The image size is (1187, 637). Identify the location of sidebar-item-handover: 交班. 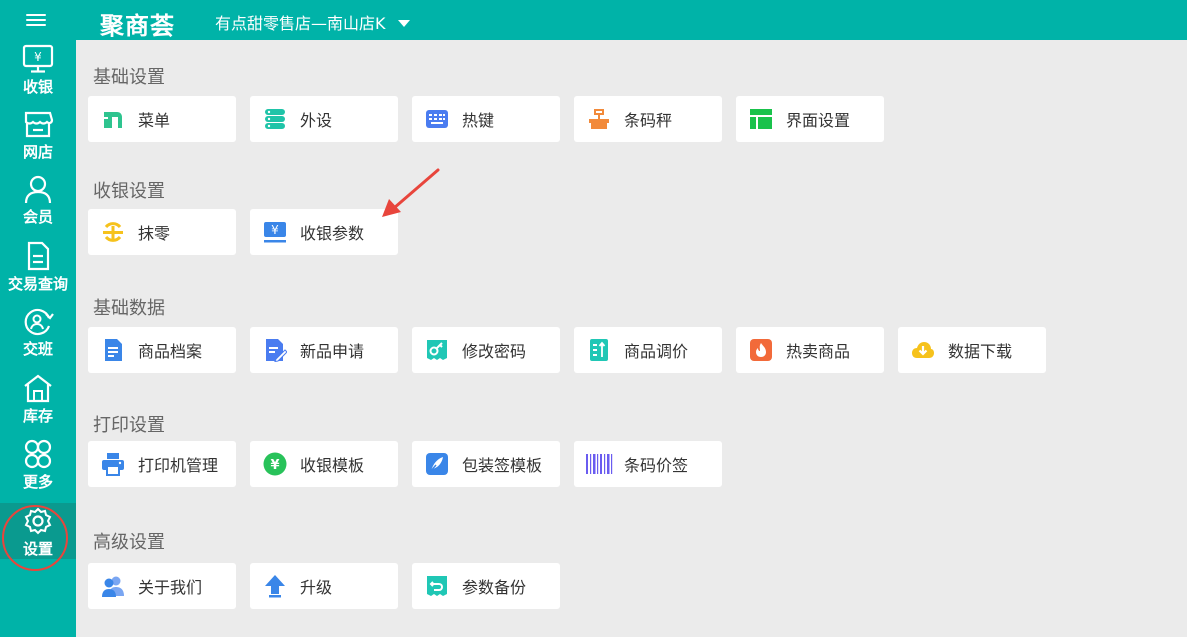
(38, 336).